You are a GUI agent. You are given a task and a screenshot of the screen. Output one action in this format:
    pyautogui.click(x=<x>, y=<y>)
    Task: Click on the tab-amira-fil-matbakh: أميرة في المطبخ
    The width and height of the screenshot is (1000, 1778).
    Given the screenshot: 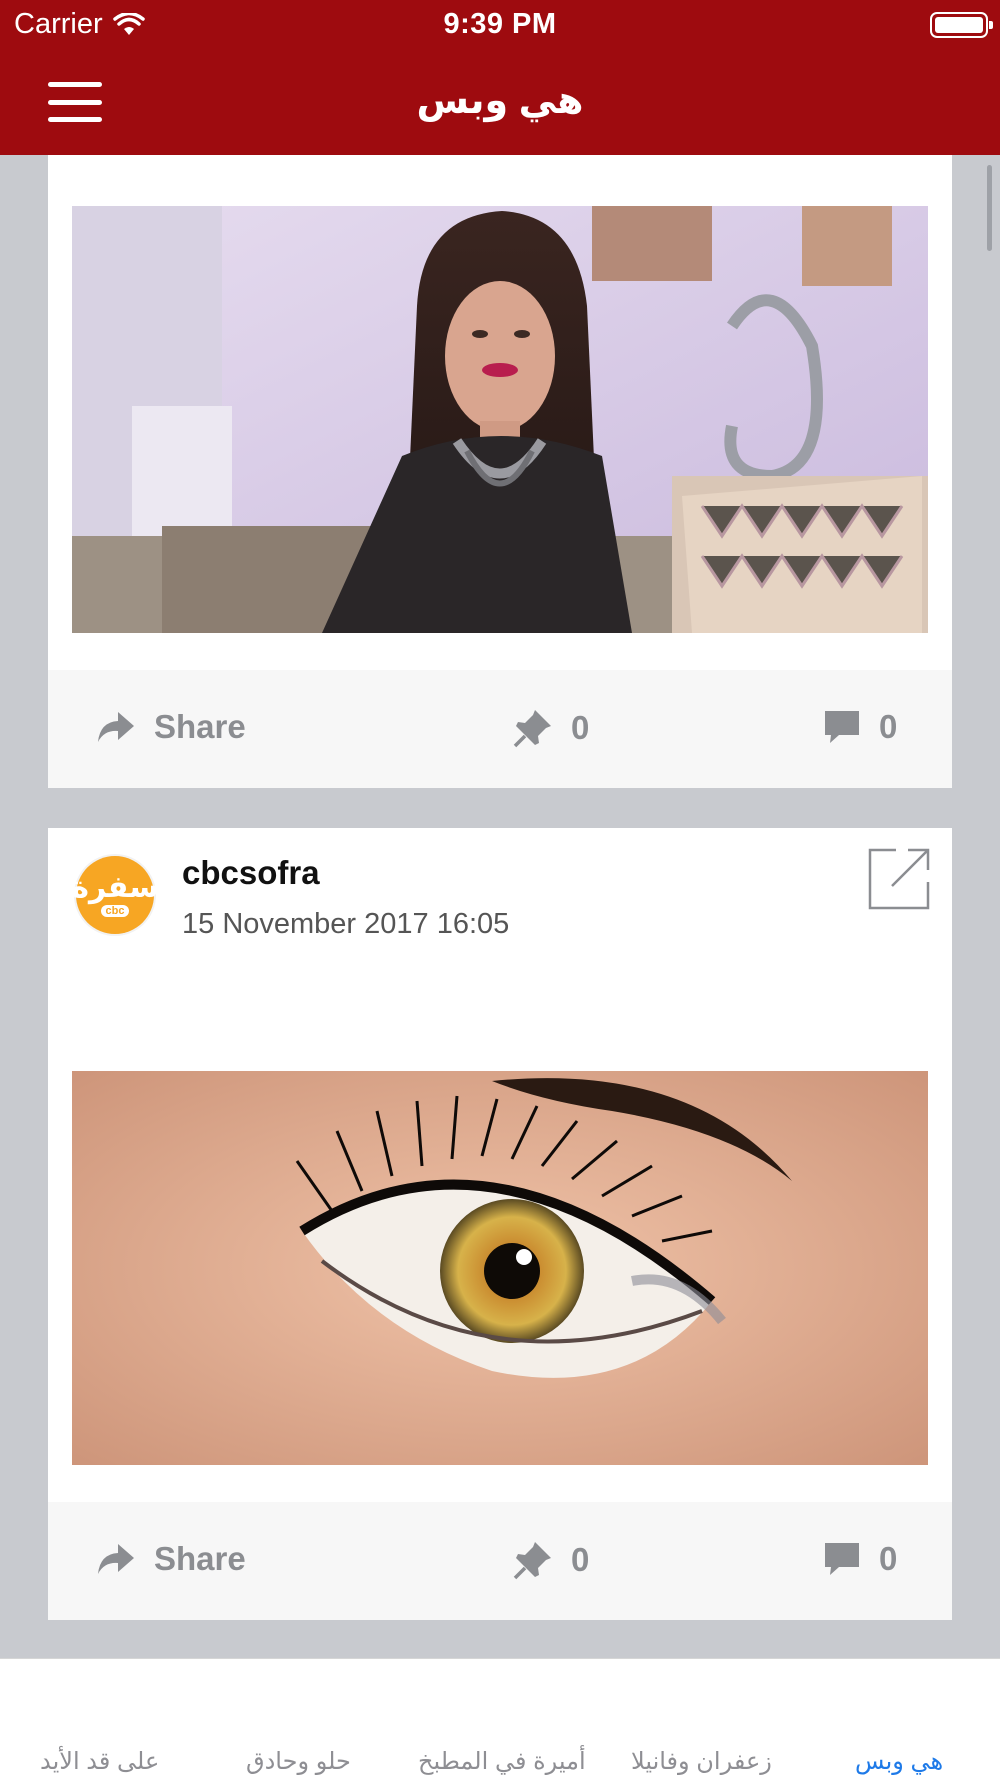 What is the action you would take?
    pyautogui.click(x=502, y=1761)
    